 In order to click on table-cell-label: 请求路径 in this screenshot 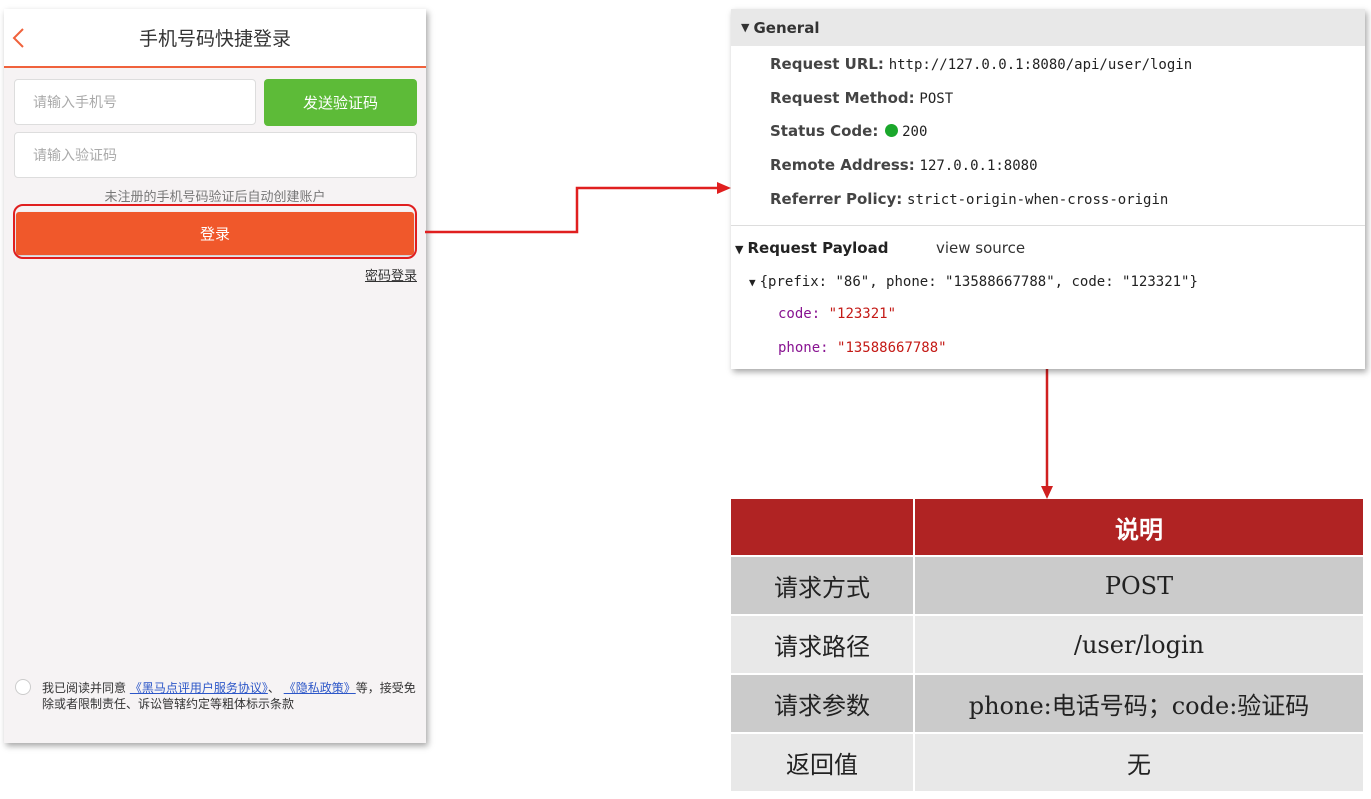, I will do `click(823, 645)`.